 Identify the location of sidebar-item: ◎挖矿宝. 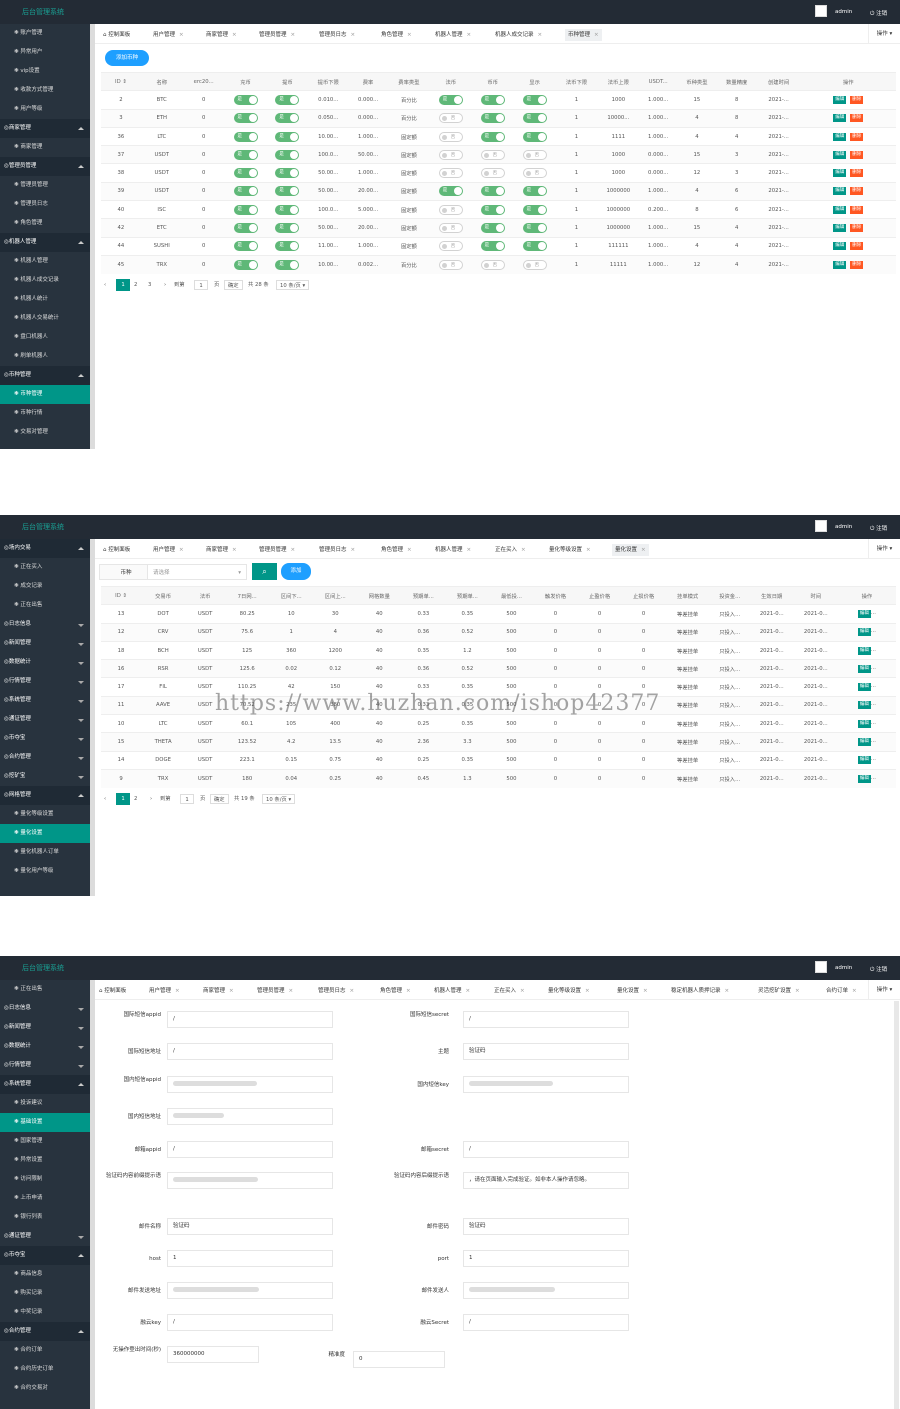
(45, 776).